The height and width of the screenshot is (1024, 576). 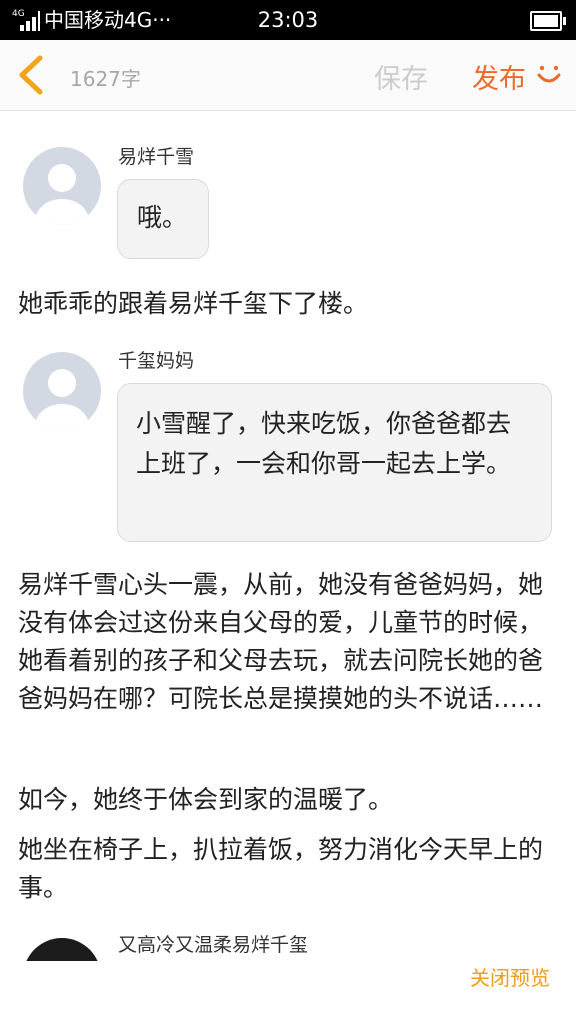 What do you see at coordinates (193, 303) in the screenshot?
I see `narration-paragraph: 她乖乖的跟着易烊千玺下了楼。` at bounding box center [193, 303].